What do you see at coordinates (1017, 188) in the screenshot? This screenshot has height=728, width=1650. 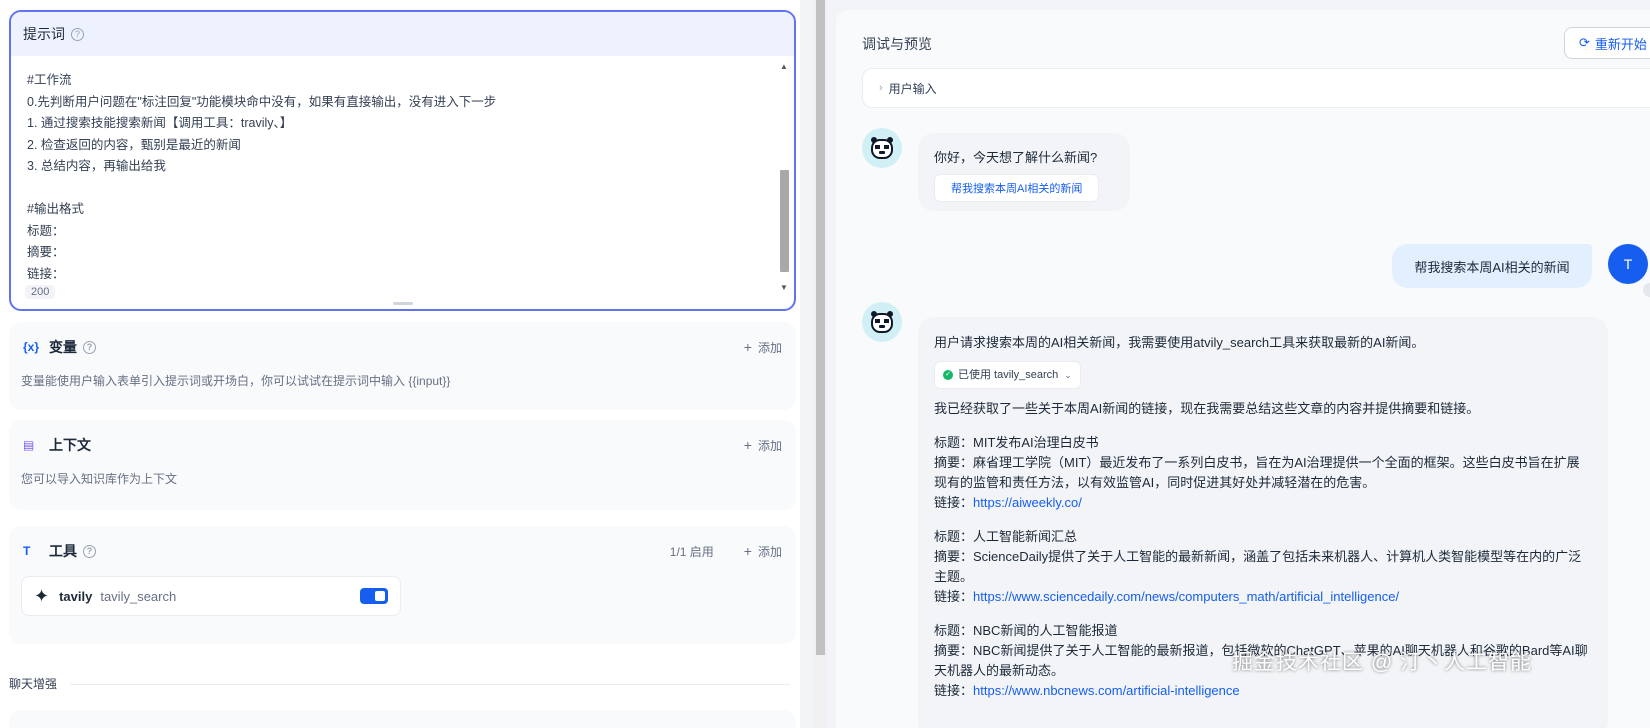 I see `suggested-question-button: 帮我搜索本周AI相关的新闻` at bounding box center [1017, 188].